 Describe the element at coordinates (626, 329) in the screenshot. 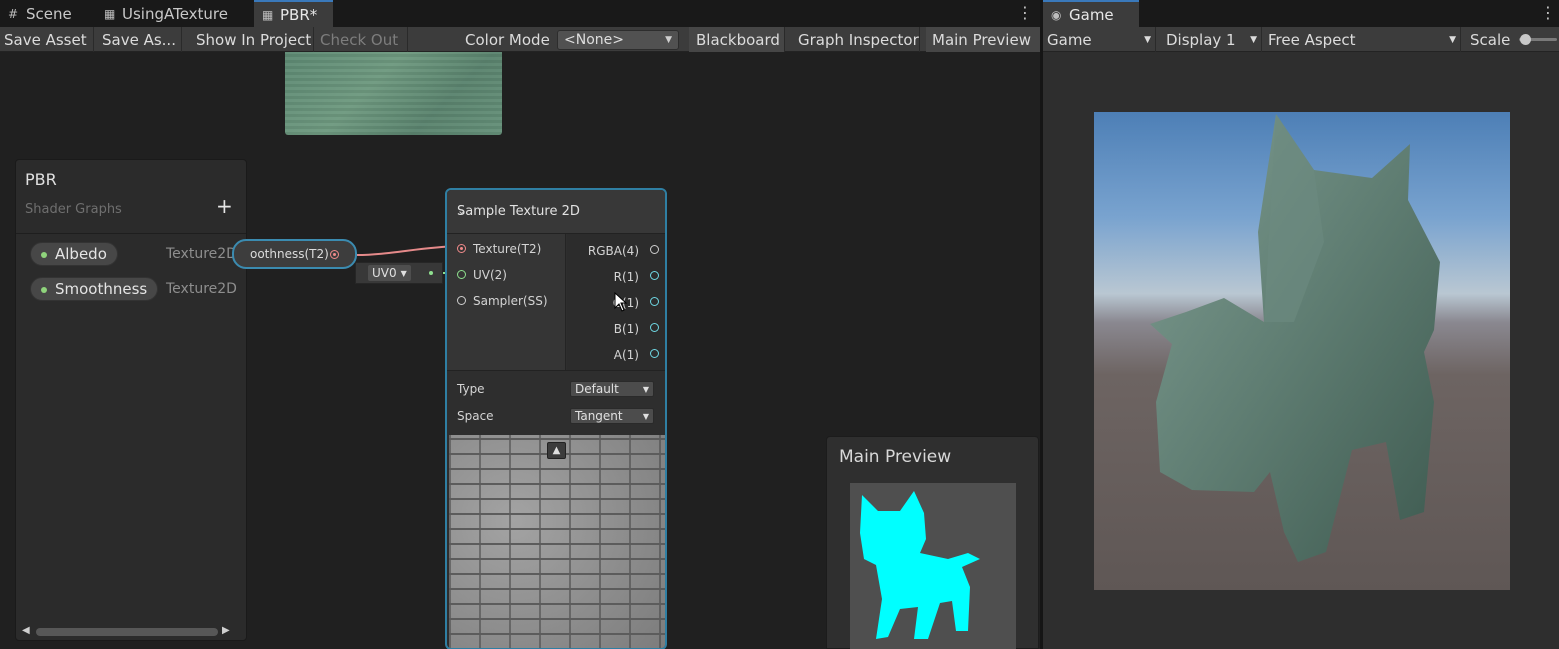

I see `output-b-label: B(1)` at that location.